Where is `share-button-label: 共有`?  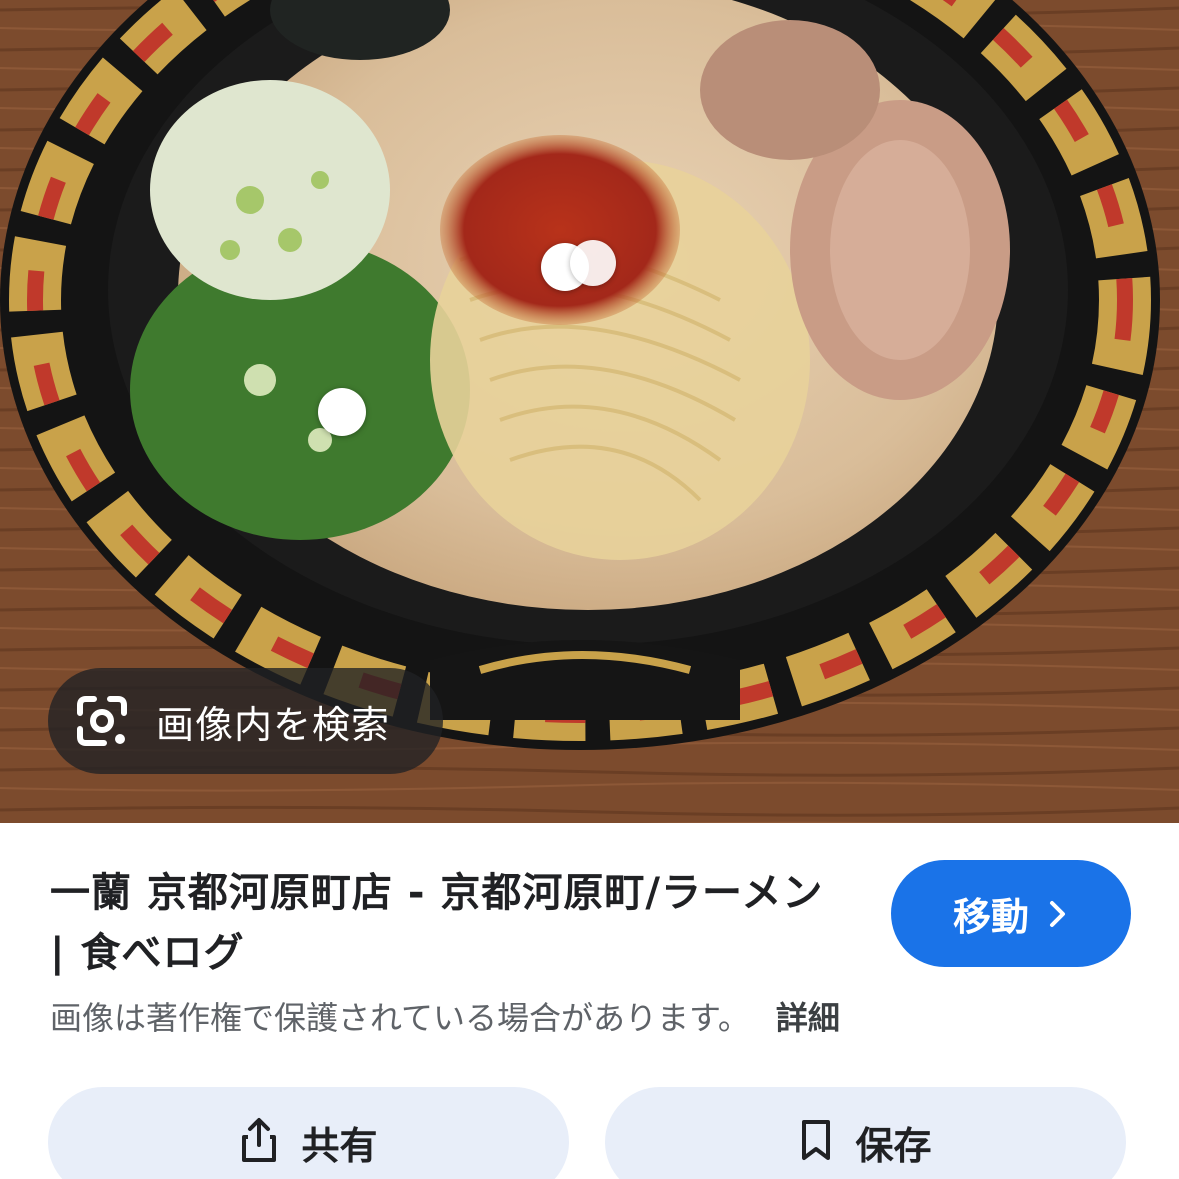 share-button-label: 共有 is located at coordinates (339, 1145).